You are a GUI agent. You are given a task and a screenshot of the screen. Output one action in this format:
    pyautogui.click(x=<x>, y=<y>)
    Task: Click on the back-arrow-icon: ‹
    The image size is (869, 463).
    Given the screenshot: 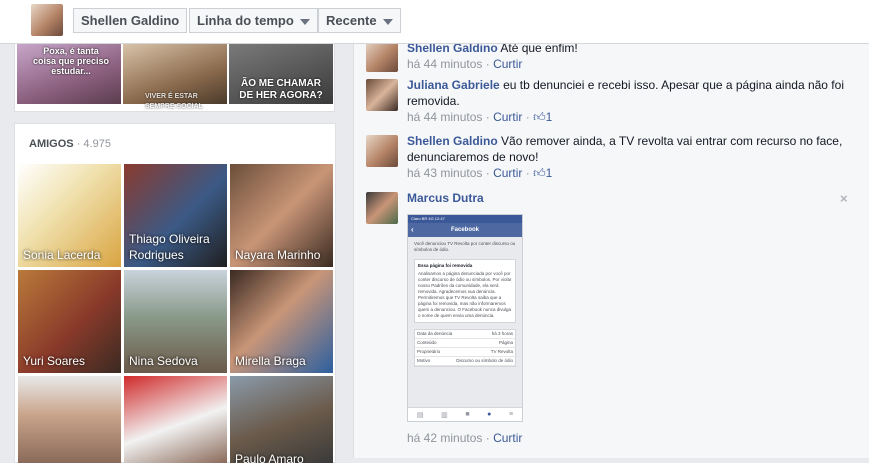 What is the action you would take?
    pyautogui.click(x=412, y=229)
    